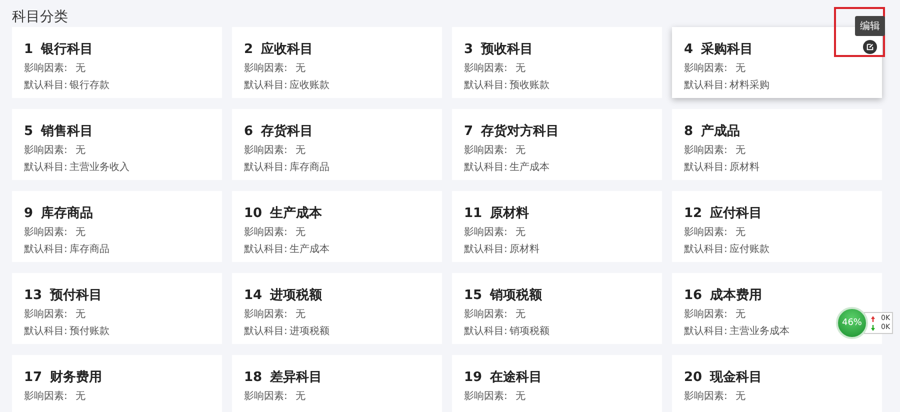 The height and width of the screenshot is (412, 900). What do you see at coordinates (759, 332) in the screenshot?
I see `default-value: 主营业务成本` at bounding box center [759, 332].